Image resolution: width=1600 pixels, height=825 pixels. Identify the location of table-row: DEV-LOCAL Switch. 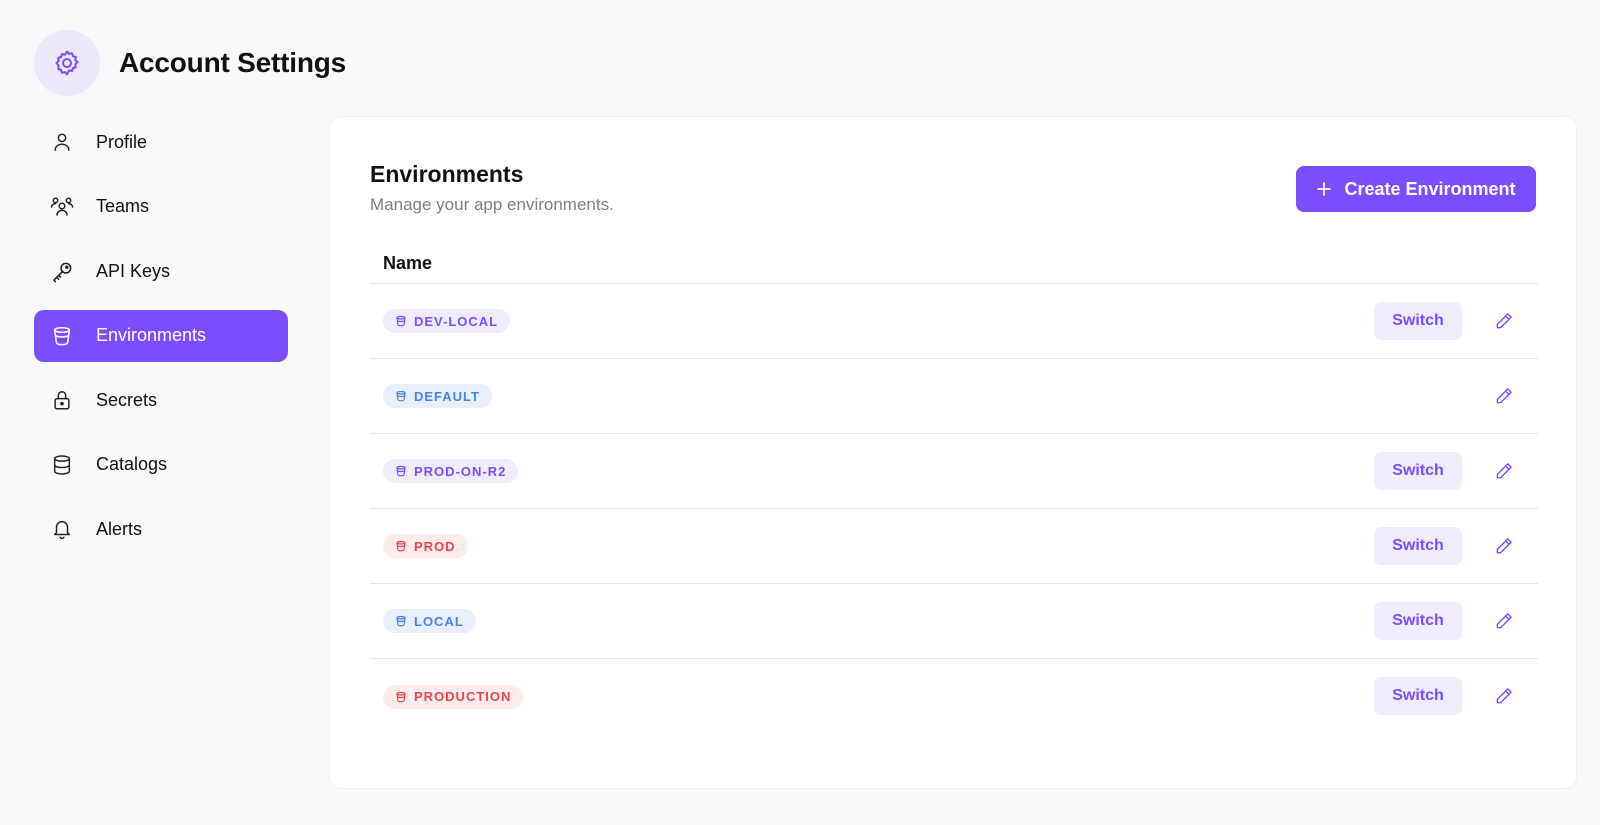
(954, 321).